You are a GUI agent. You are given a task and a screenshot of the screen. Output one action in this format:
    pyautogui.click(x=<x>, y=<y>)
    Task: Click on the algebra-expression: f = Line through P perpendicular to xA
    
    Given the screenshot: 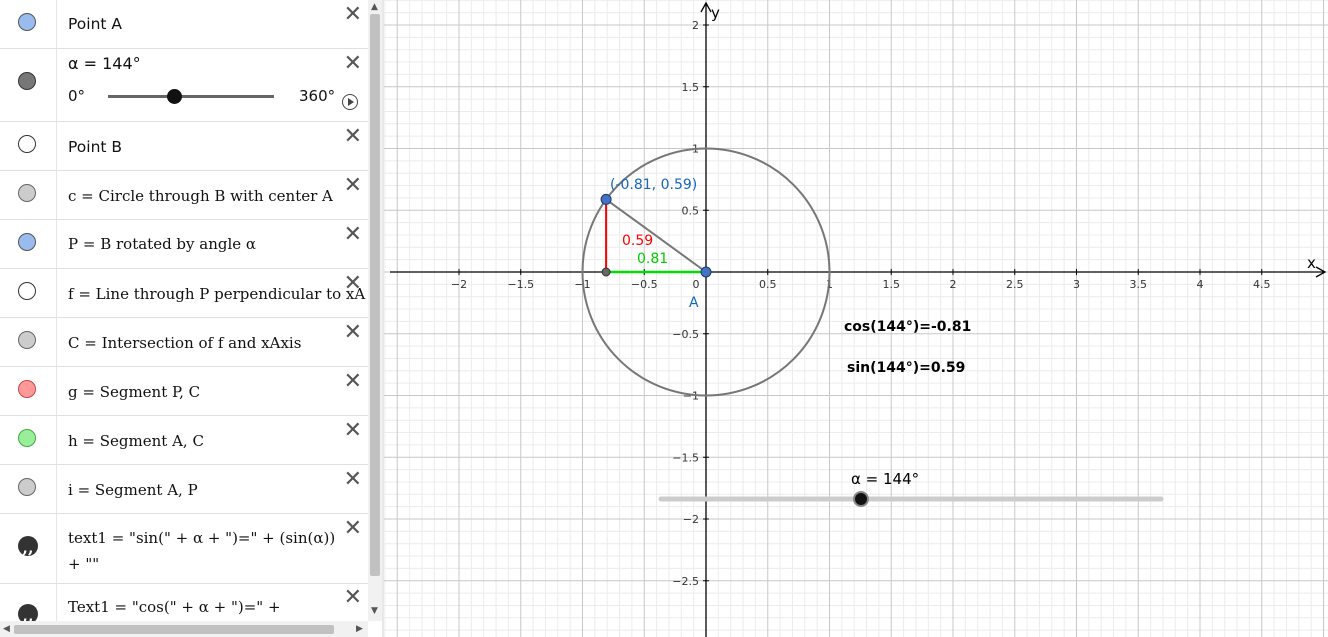 What is the action you would take?
    pyautogui.click(x=216, y=294)
    